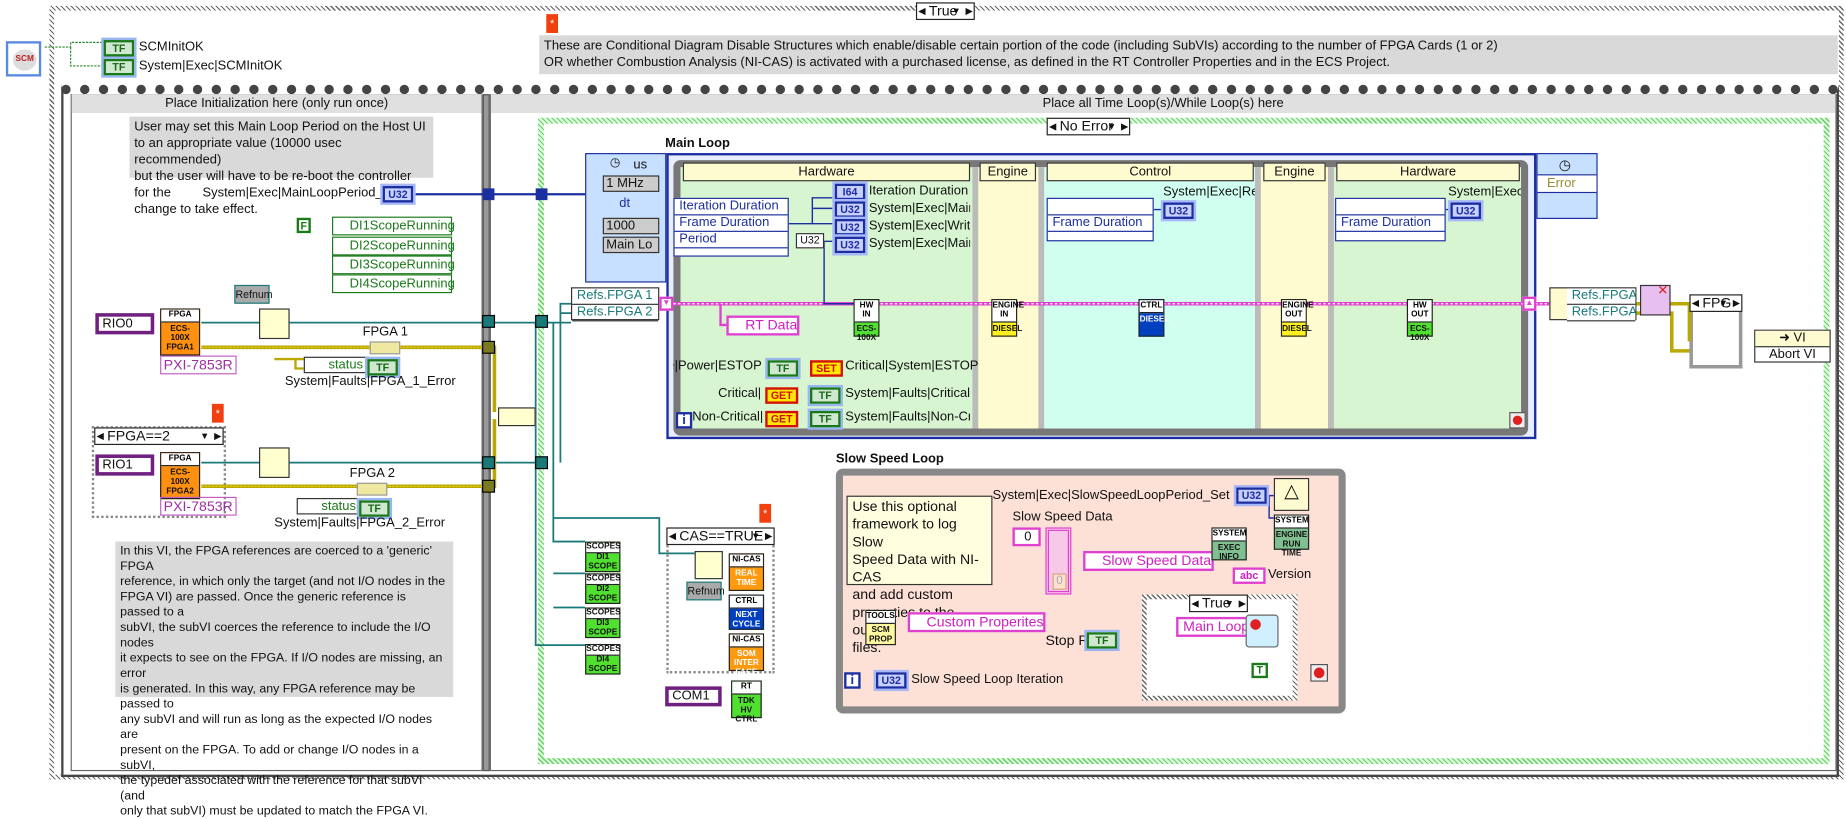  What do you see at coordinates (180, 476) in the screenshot?
I see `fpga2-node: FPGA ECS- 100X FPGA2` at bounding box center [180, 476].